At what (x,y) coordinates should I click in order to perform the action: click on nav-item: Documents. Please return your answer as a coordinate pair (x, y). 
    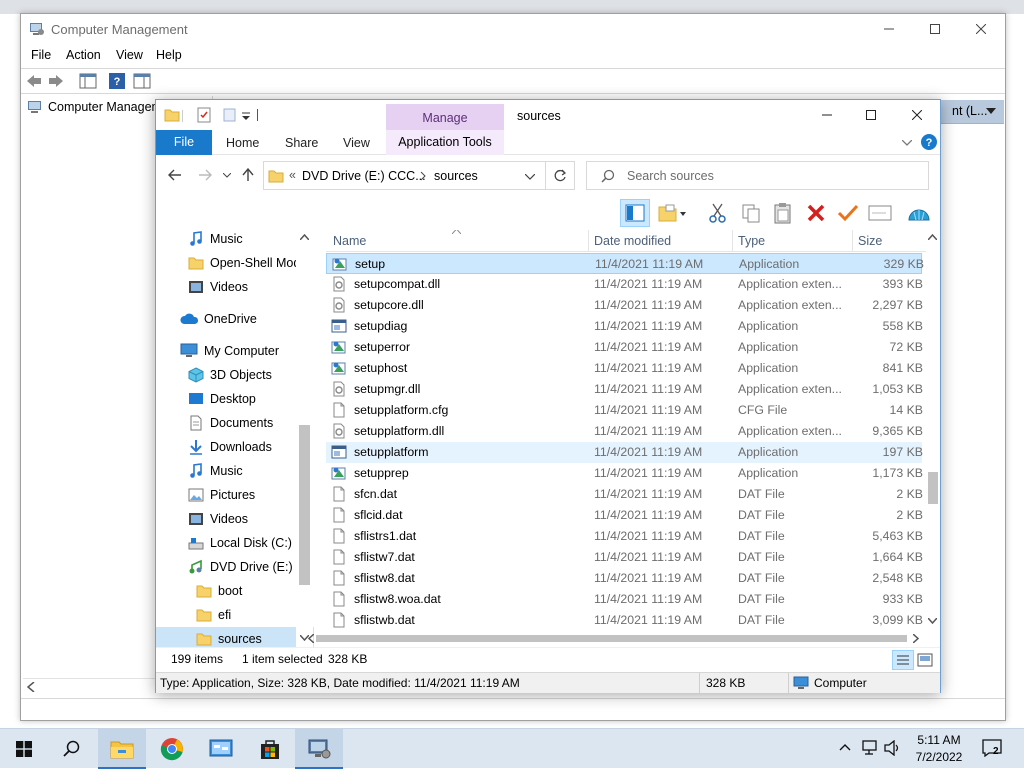
    Looking at the image, I should click on (230, 423).